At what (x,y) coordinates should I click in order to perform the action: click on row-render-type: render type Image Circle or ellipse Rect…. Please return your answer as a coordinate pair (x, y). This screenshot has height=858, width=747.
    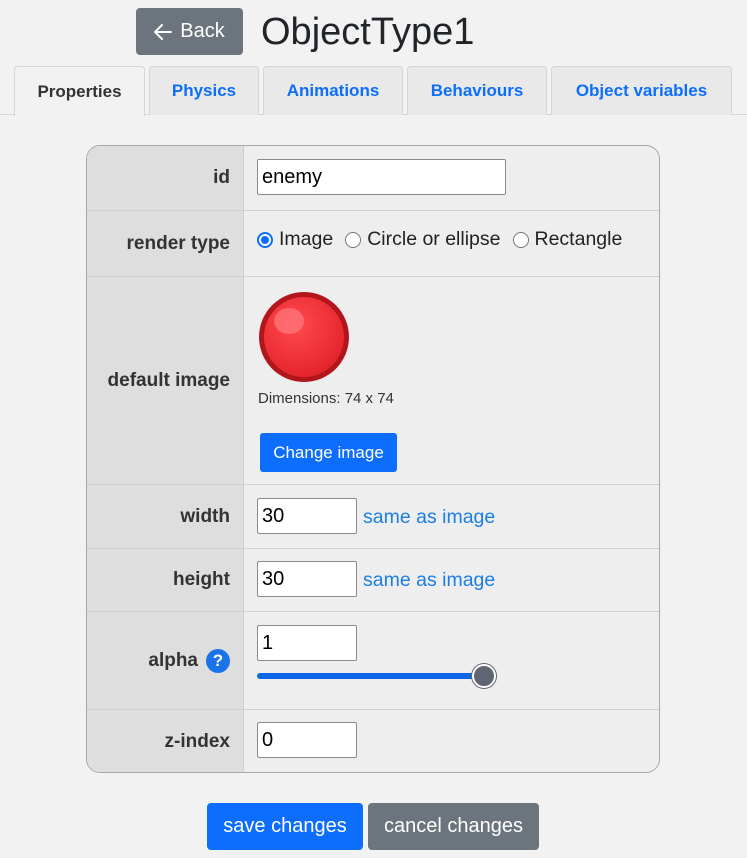
    Looking at the image, I should click on (373, 243).